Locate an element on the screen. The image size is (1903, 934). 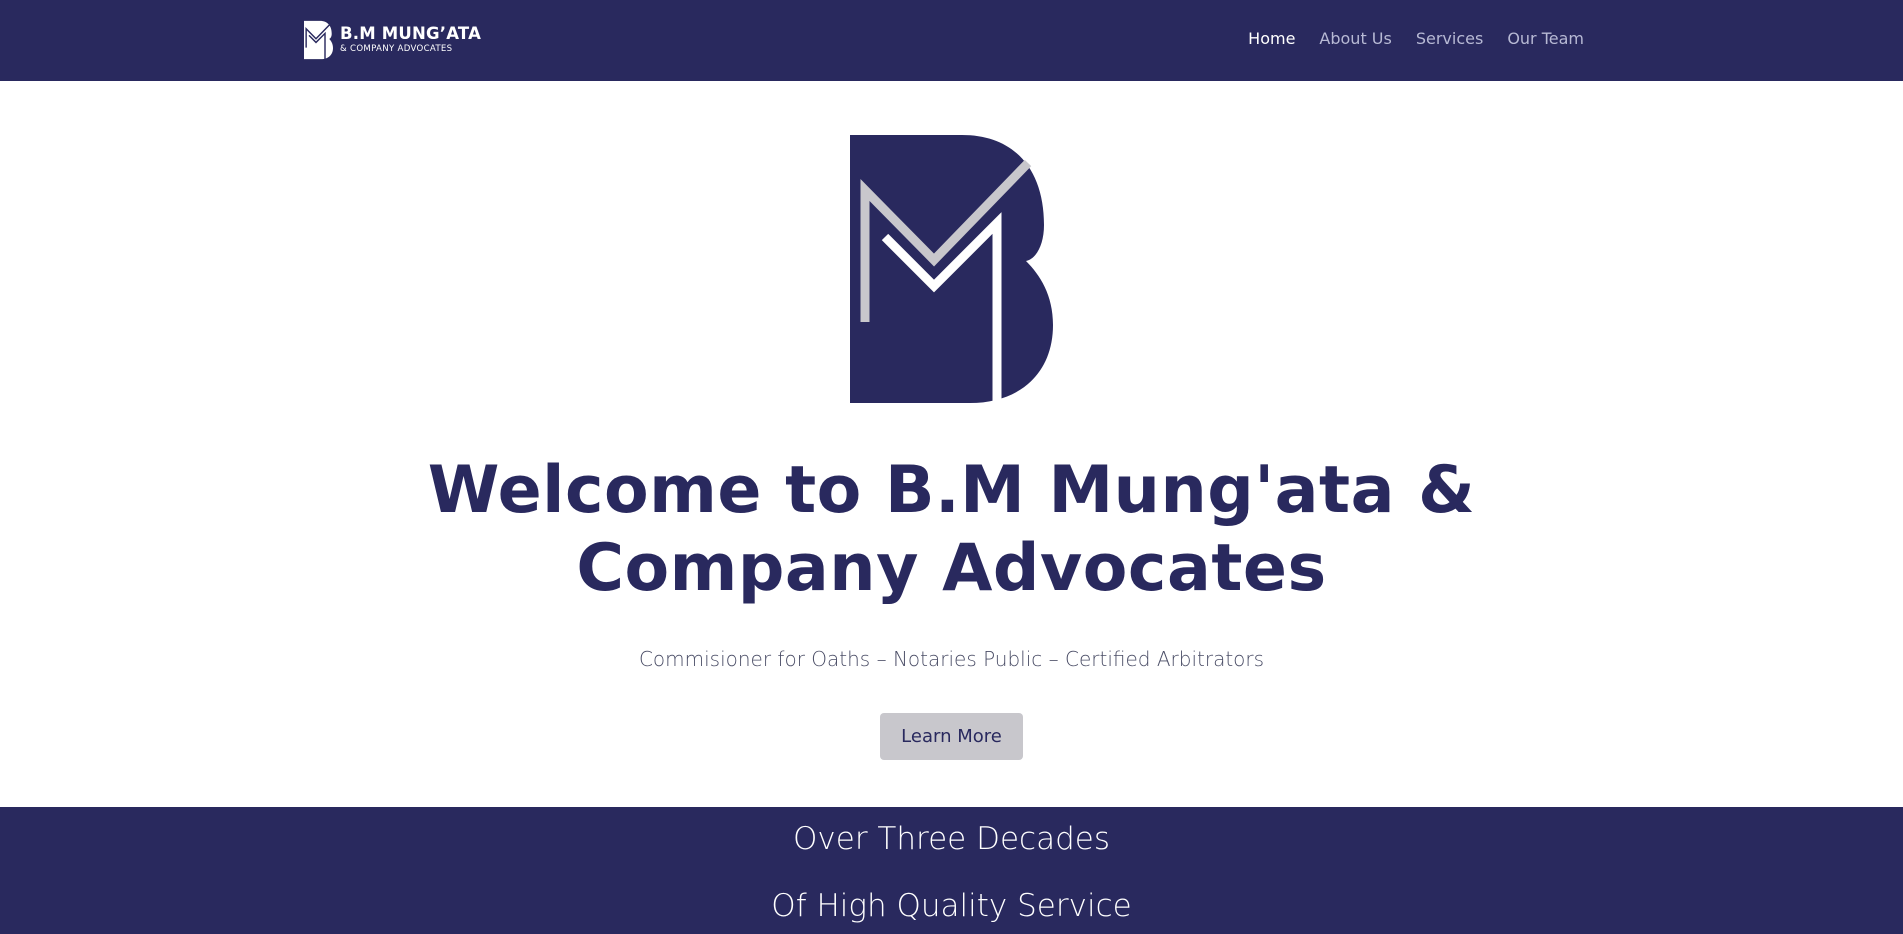
nav-link-services: Services is located at coordinates (1449, 38).